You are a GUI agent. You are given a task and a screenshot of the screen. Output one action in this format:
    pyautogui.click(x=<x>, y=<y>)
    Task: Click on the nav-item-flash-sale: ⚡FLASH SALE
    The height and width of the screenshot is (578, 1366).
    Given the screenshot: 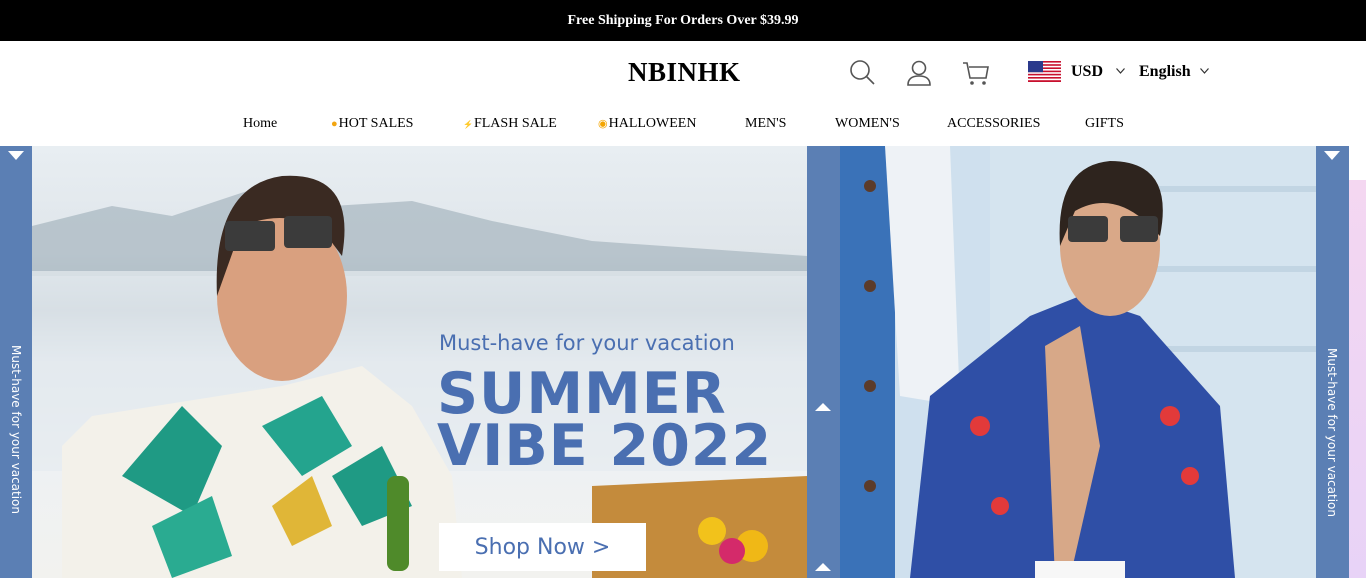 What is the action you would take?
    pyautogui.click(x=510, y=124)
    